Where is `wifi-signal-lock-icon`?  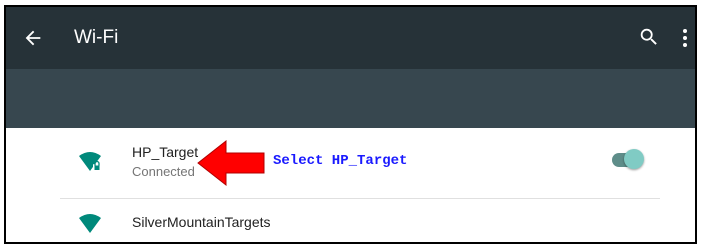 wifi-signal-lock-icon is located at coordinates (90, 161).